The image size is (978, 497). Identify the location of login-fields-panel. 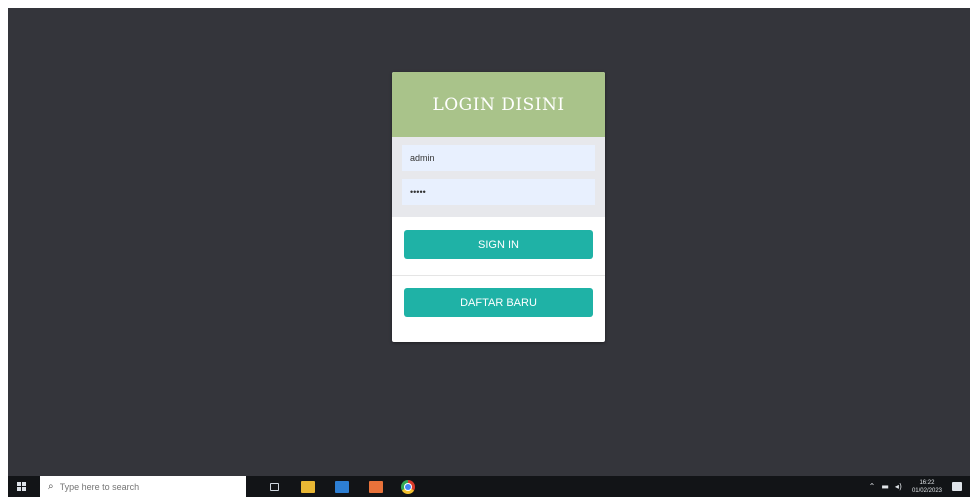
(498, 177).